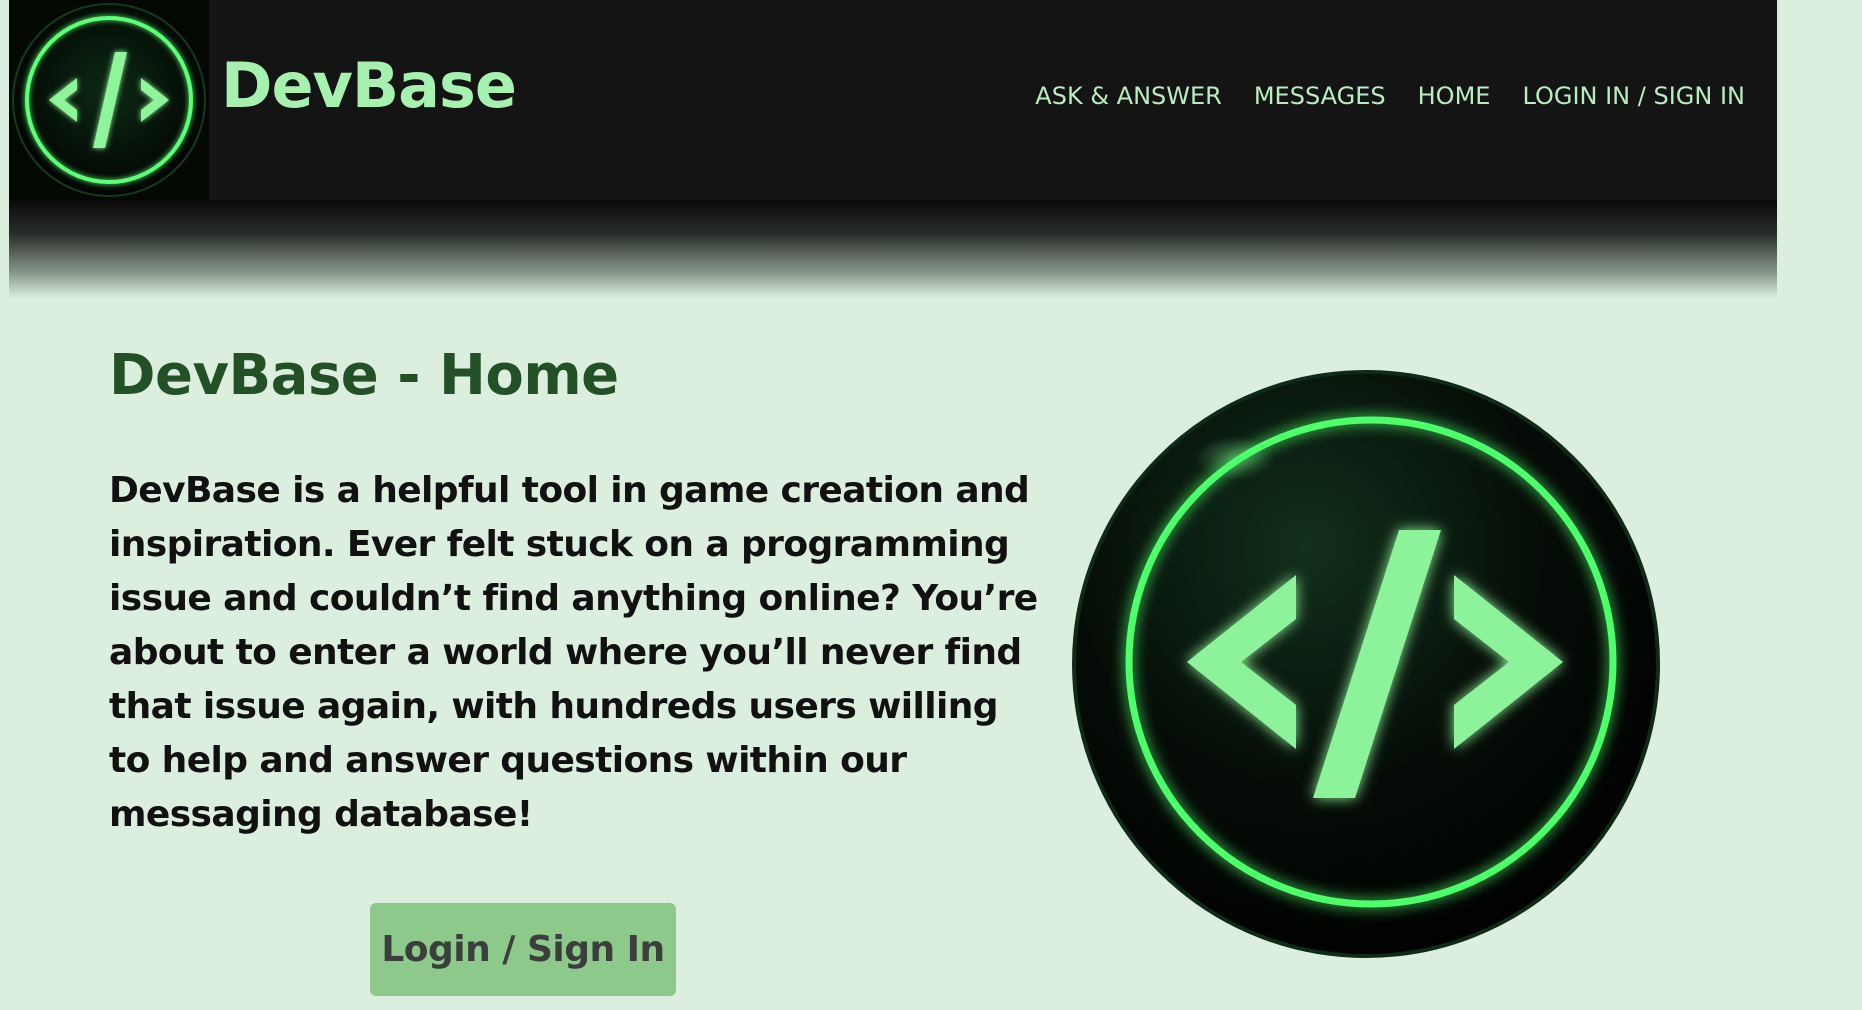 Image resolution: width=1862 pixels, height=1010 pixels. I want to click on nav-login-sign-in: LOGIN IN / SIGN IN, so click(1633, 96).